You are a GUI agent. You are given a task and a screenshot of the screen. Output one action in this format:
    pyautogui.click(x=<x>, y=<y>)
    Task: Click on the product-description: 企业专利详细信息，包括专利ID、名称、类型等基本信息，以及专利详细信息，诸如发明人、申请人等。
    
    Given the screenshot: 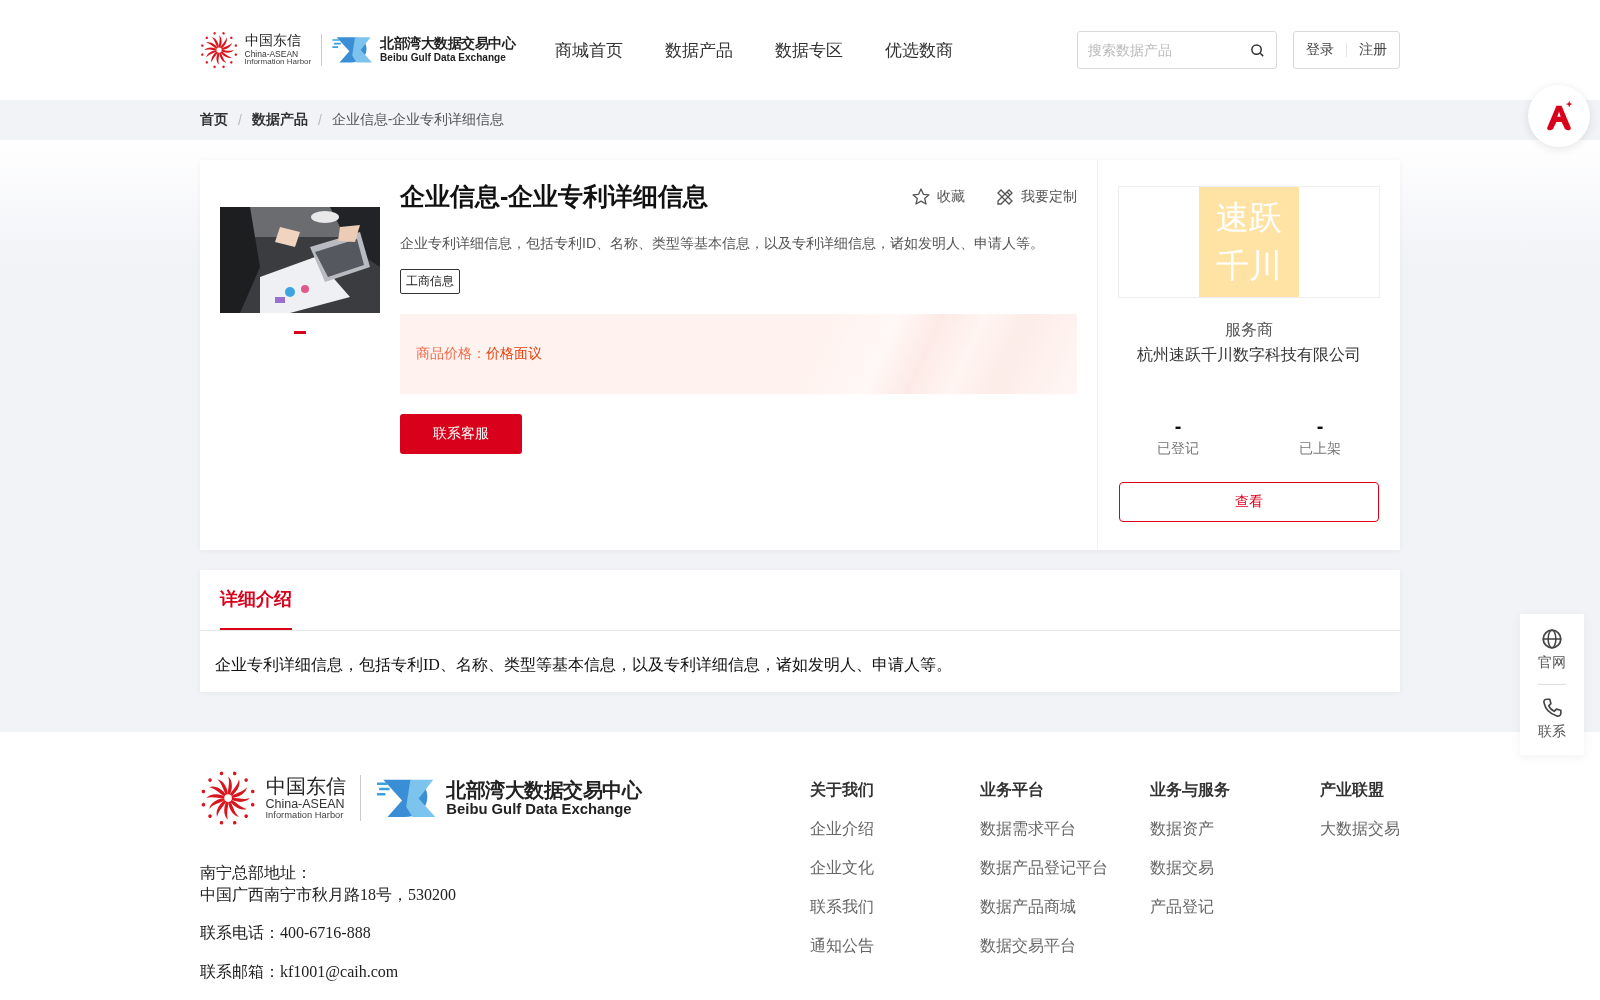 What is the action you would take?
    pyautogui.click(x=722, y=244)
    